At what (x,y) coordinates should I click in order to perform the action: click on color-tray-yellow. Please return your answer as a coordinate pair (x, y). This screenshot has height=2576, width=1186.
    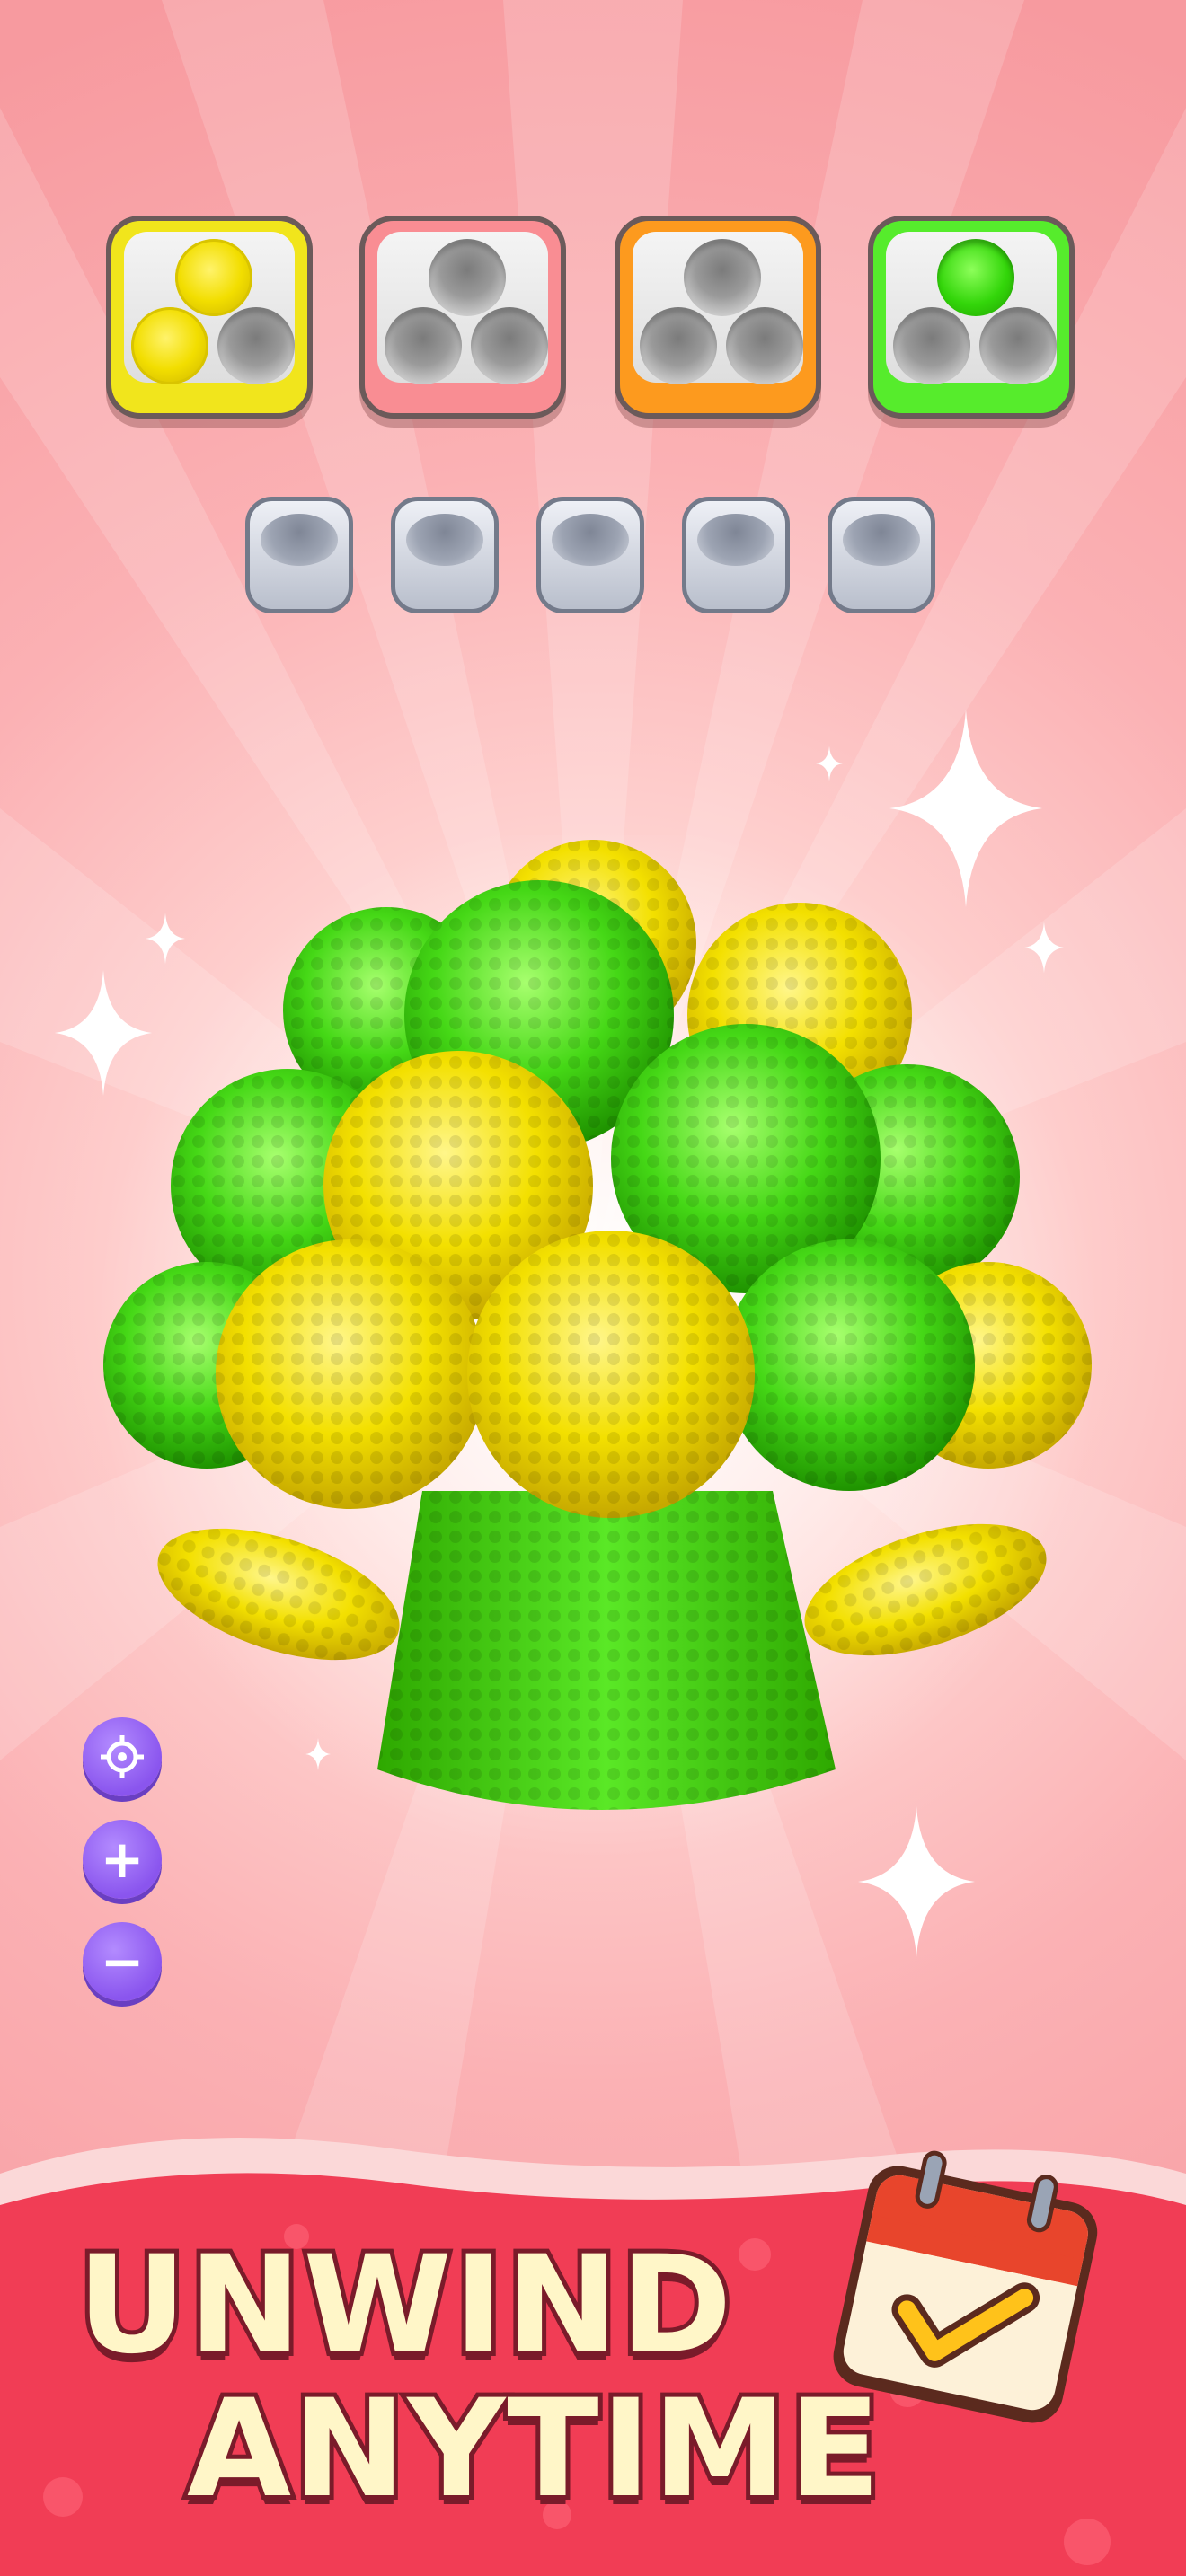
    Looking at the image, I should click on (209, 317).